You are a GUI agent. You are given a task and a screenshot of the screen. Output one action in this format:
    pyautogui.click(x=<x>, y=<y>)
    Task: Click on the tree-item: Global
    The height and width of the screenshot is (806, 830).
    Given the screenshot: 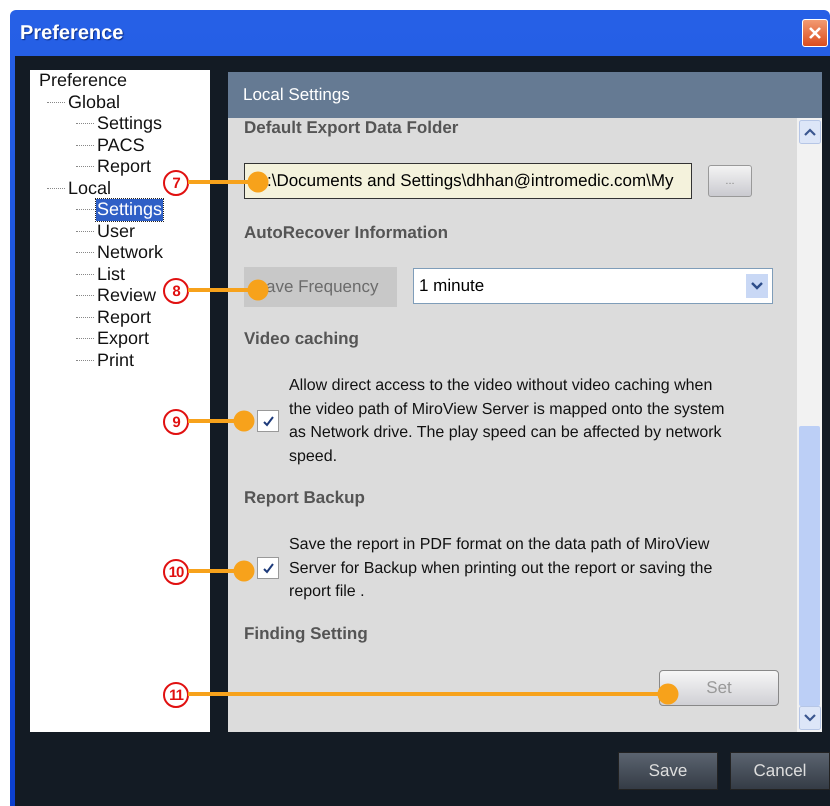 What is the action you would take?
    pyautogui.click(x=94, y=102)
    